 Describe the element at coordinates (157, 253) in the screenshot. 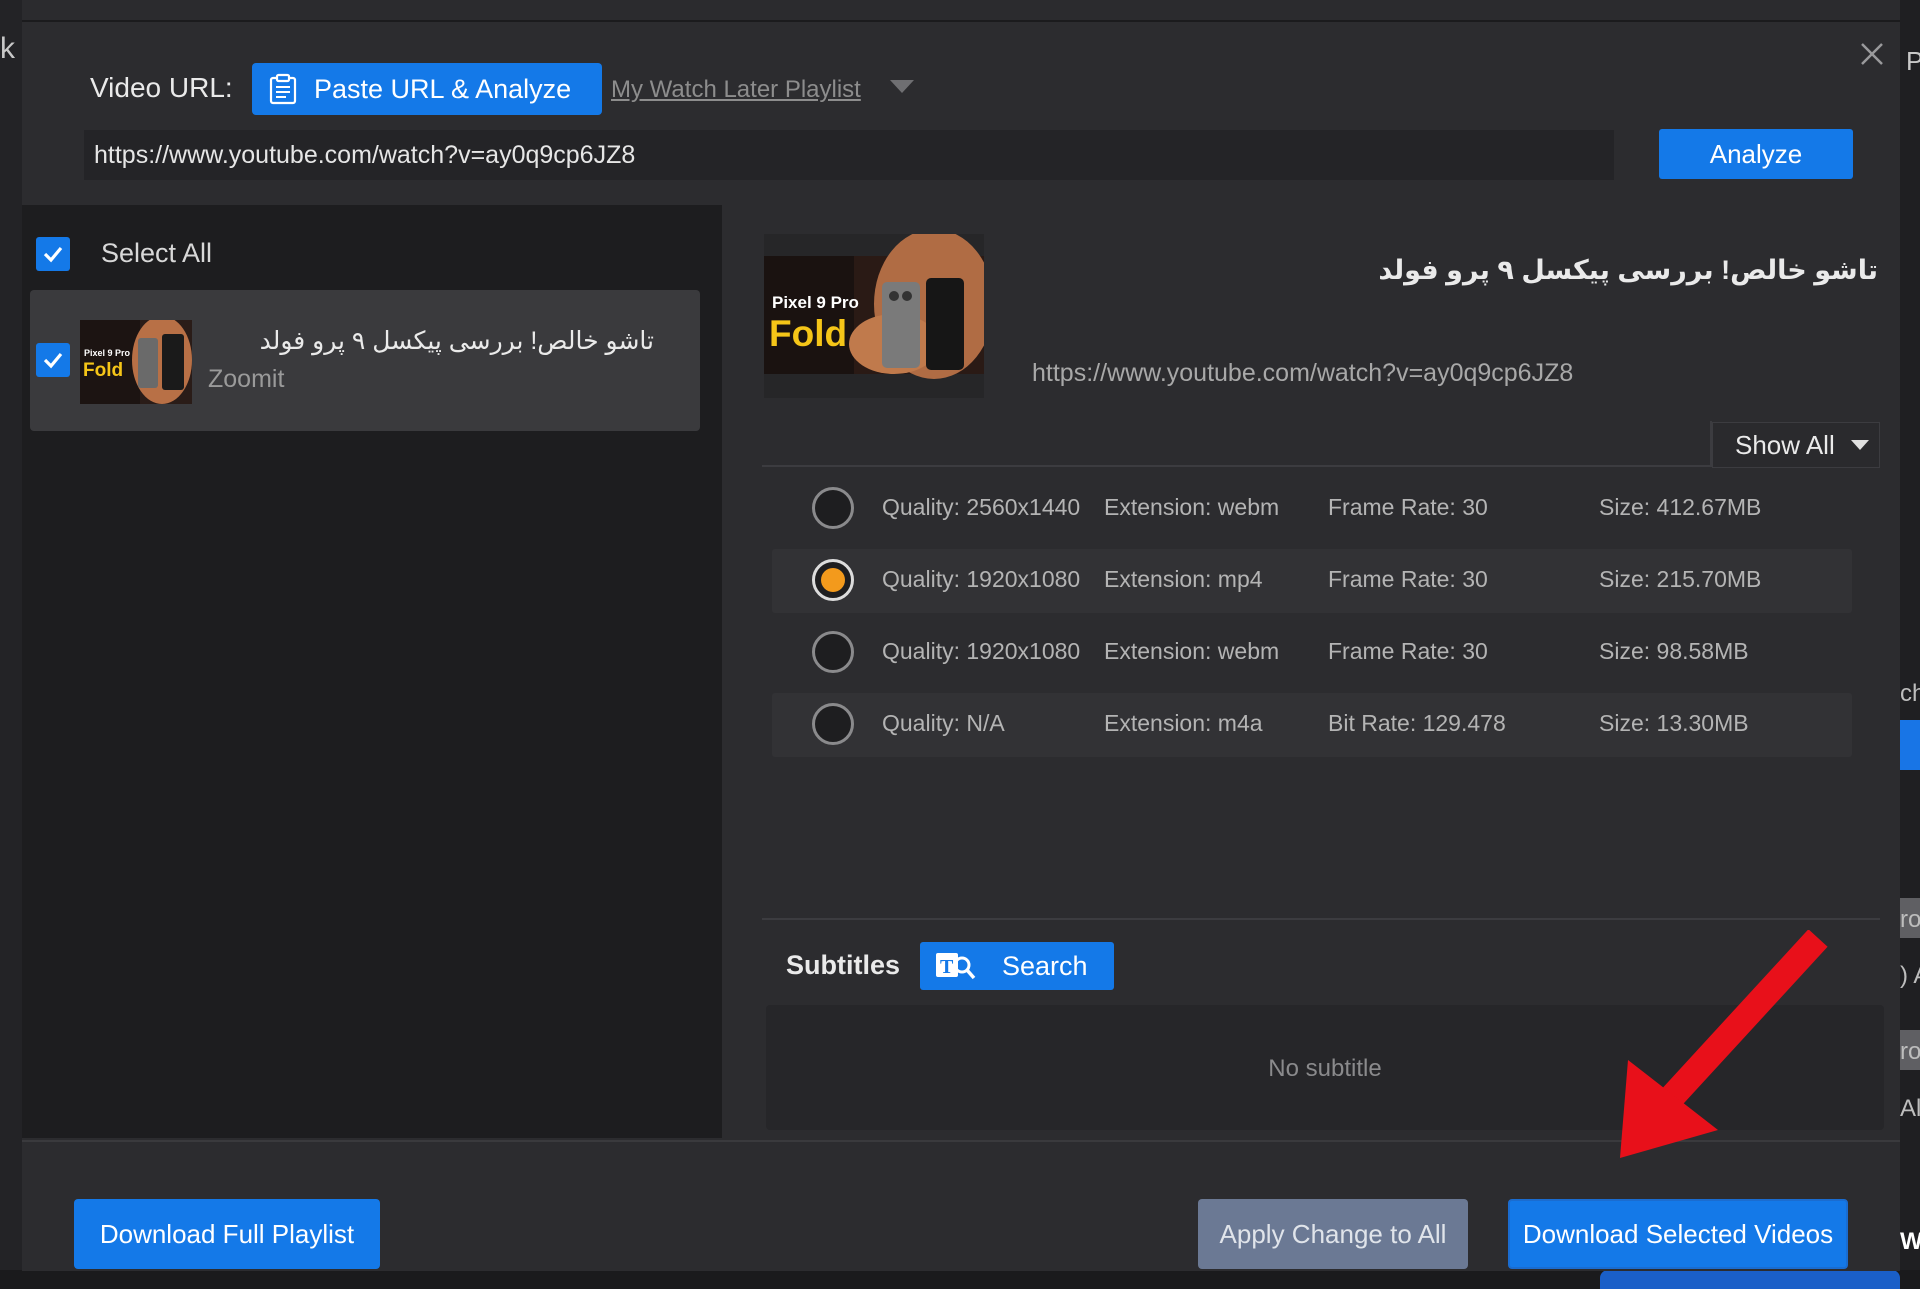

I see `select-all-label: Select All` at that location.